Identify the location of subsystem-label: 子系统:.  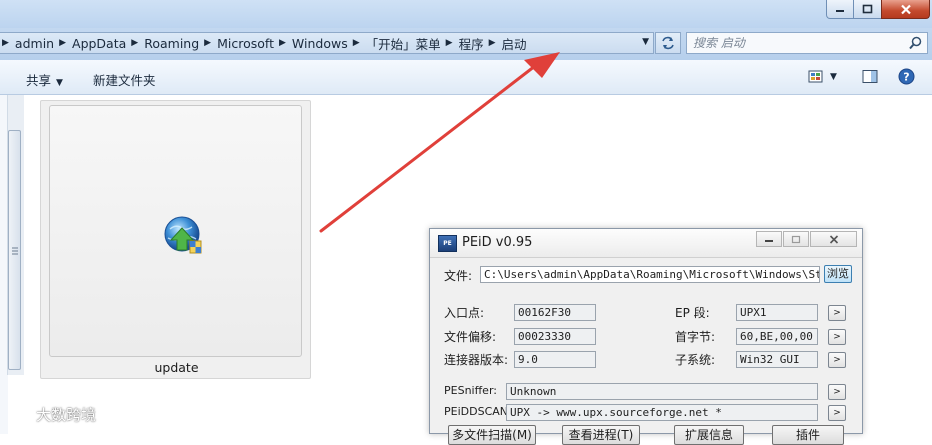
(695, 360).